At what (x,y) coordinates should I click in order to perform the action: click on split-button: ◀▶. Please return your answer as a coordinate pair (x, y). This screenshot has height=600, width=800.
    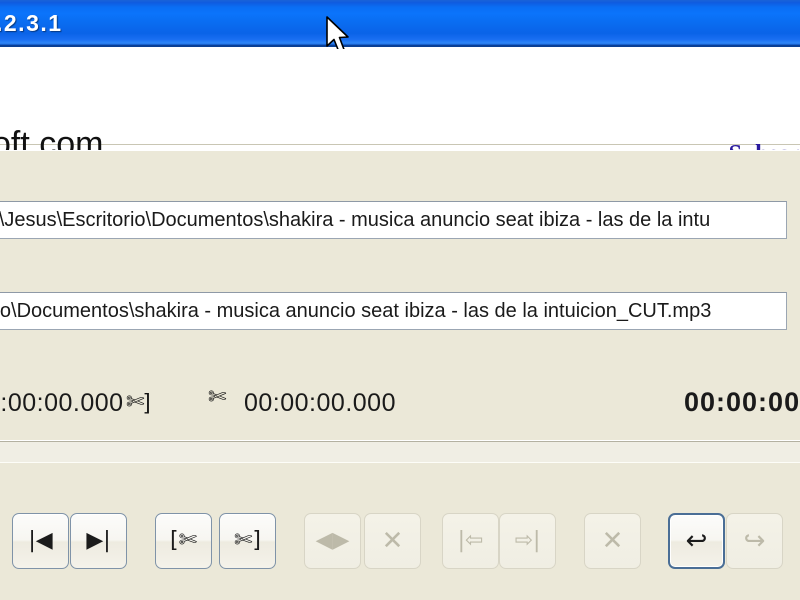
    Looking at the image, I should click on (332, 541).